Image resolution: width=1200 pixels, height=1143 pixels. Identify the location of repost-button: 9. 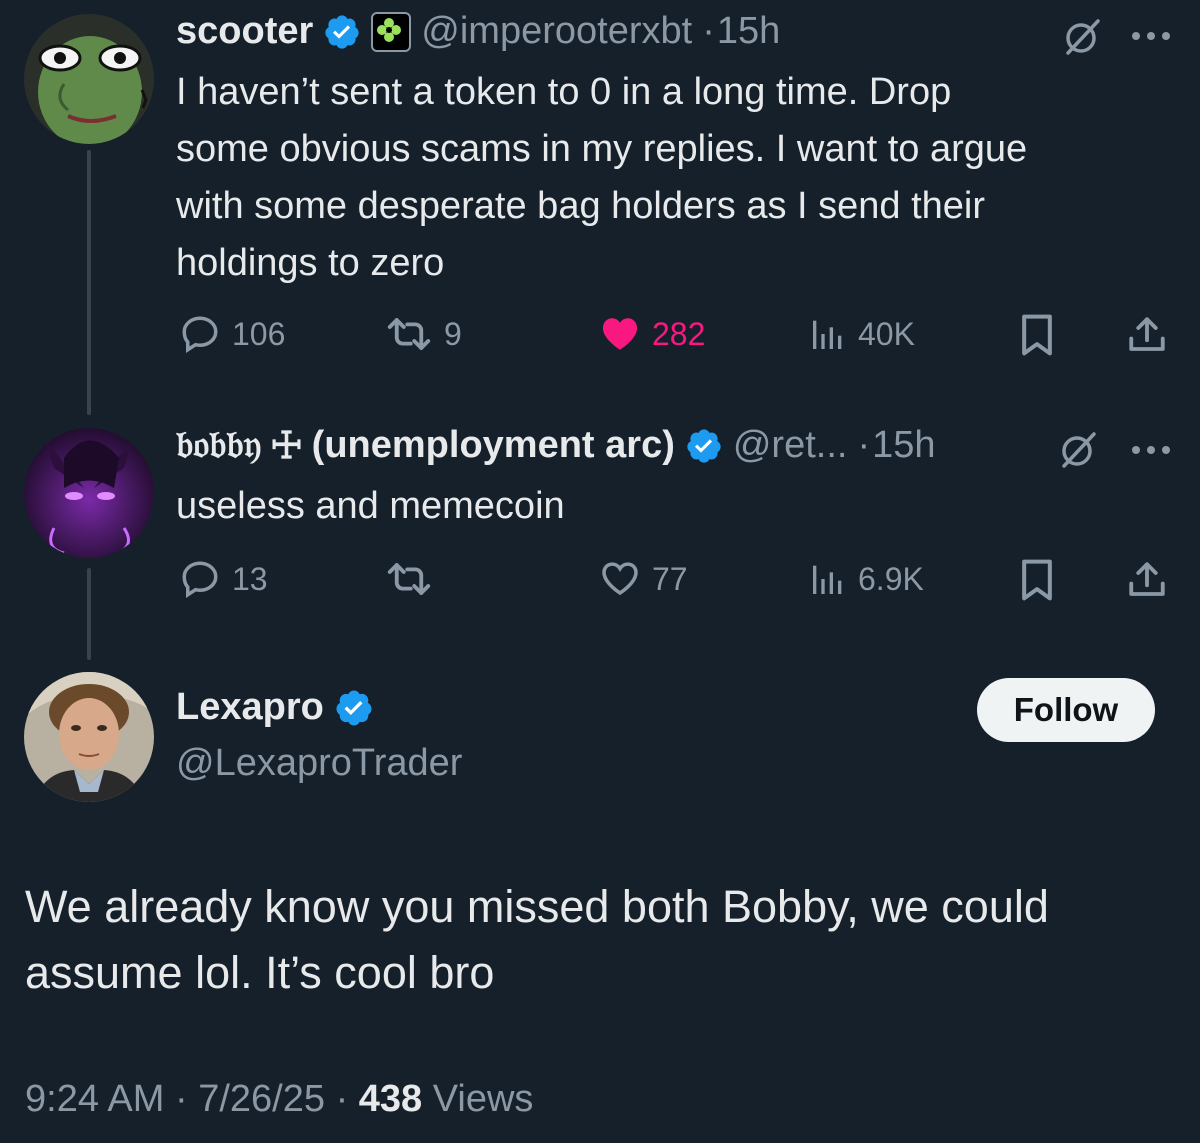
(423, 334).